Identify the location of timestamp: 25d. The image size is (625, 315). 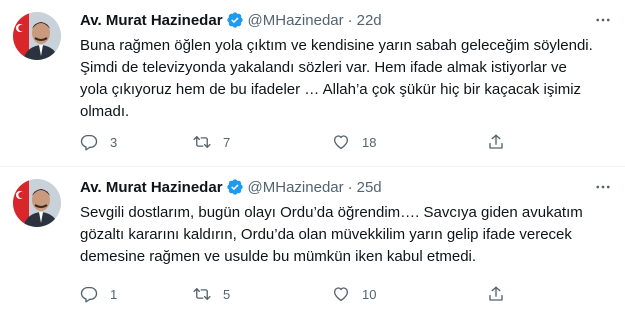
(369, 187).